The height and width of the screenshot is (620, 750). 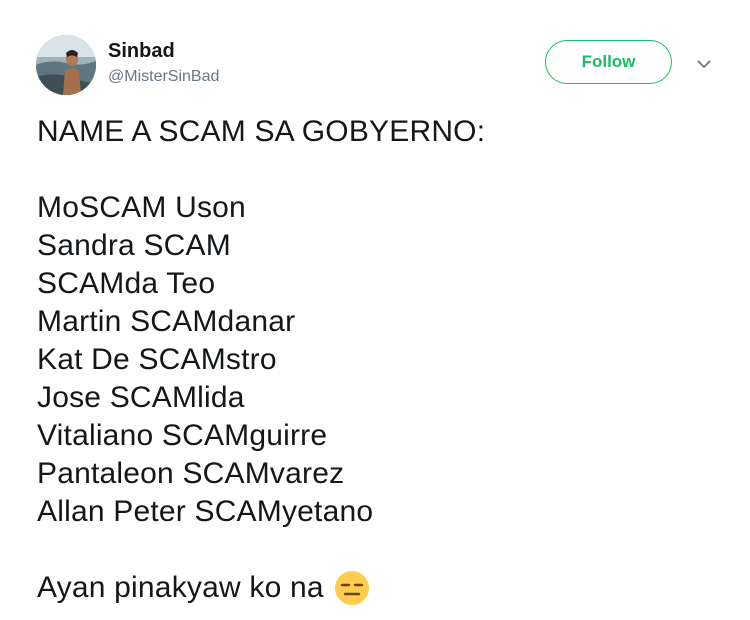 I want to click on tweet-heading: NAME A SCAM SA GOBYERNO:, so click(x=261, y=131).